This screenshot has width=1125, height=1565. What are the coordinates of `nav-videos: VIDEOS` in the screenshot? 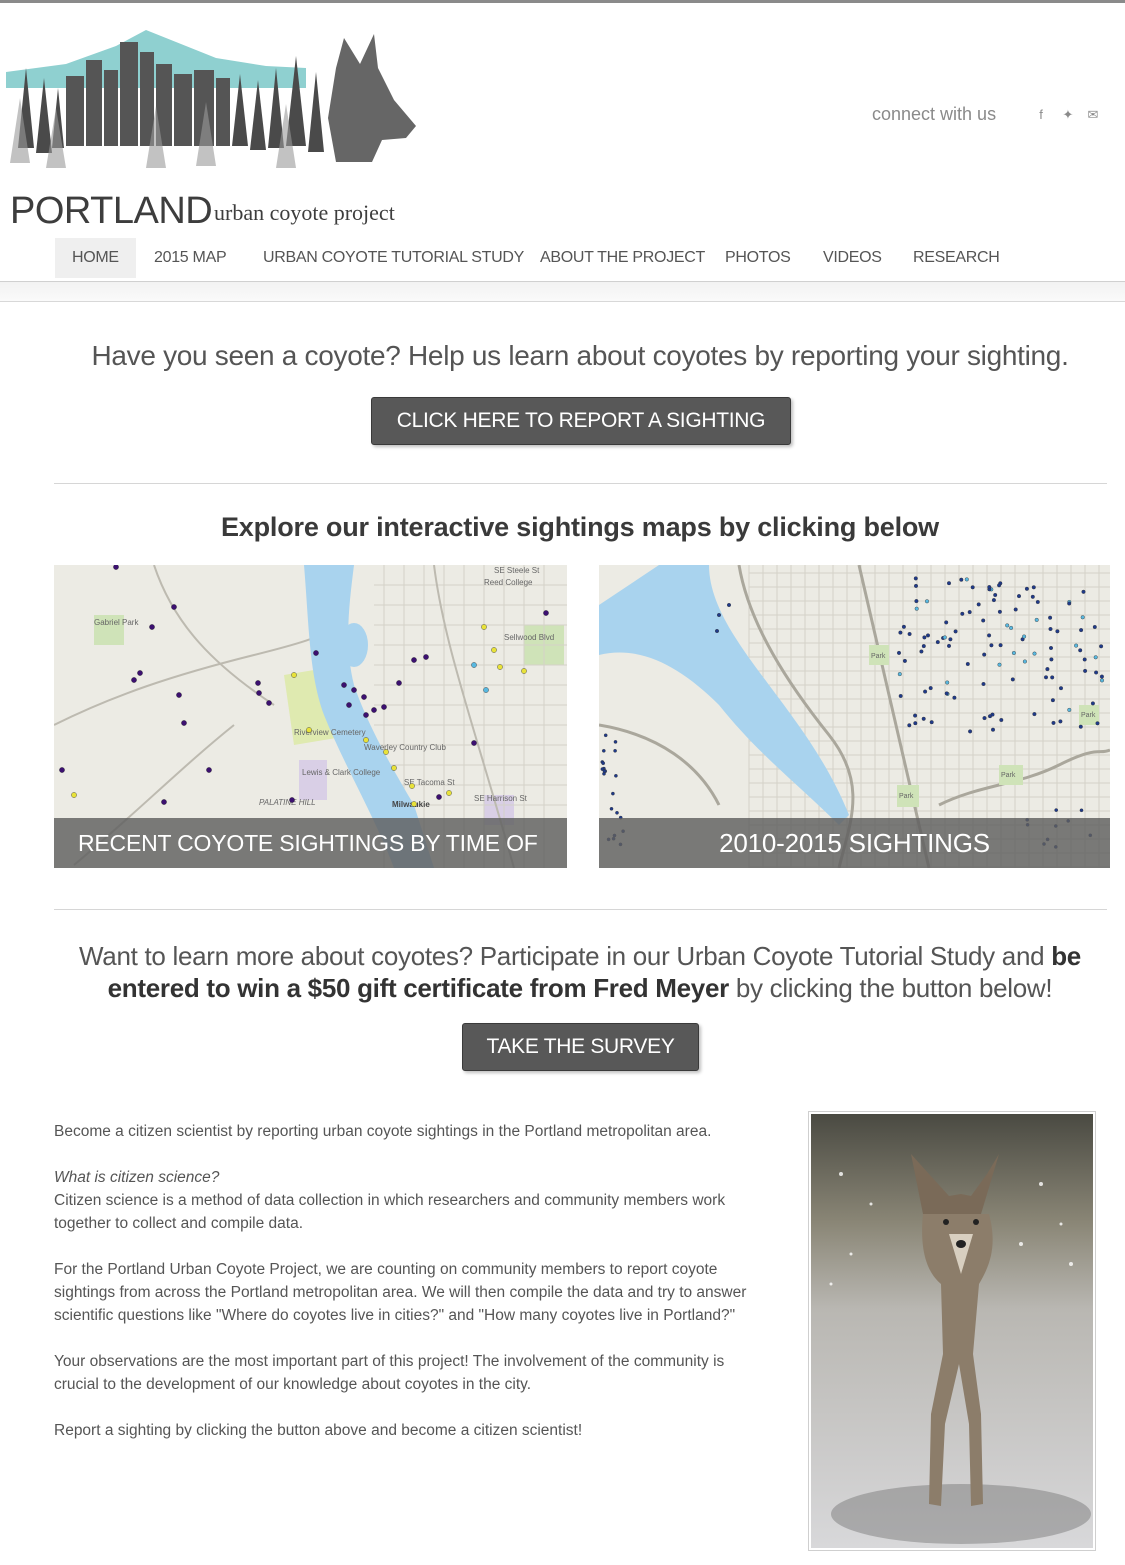 It's located at (852, 258).